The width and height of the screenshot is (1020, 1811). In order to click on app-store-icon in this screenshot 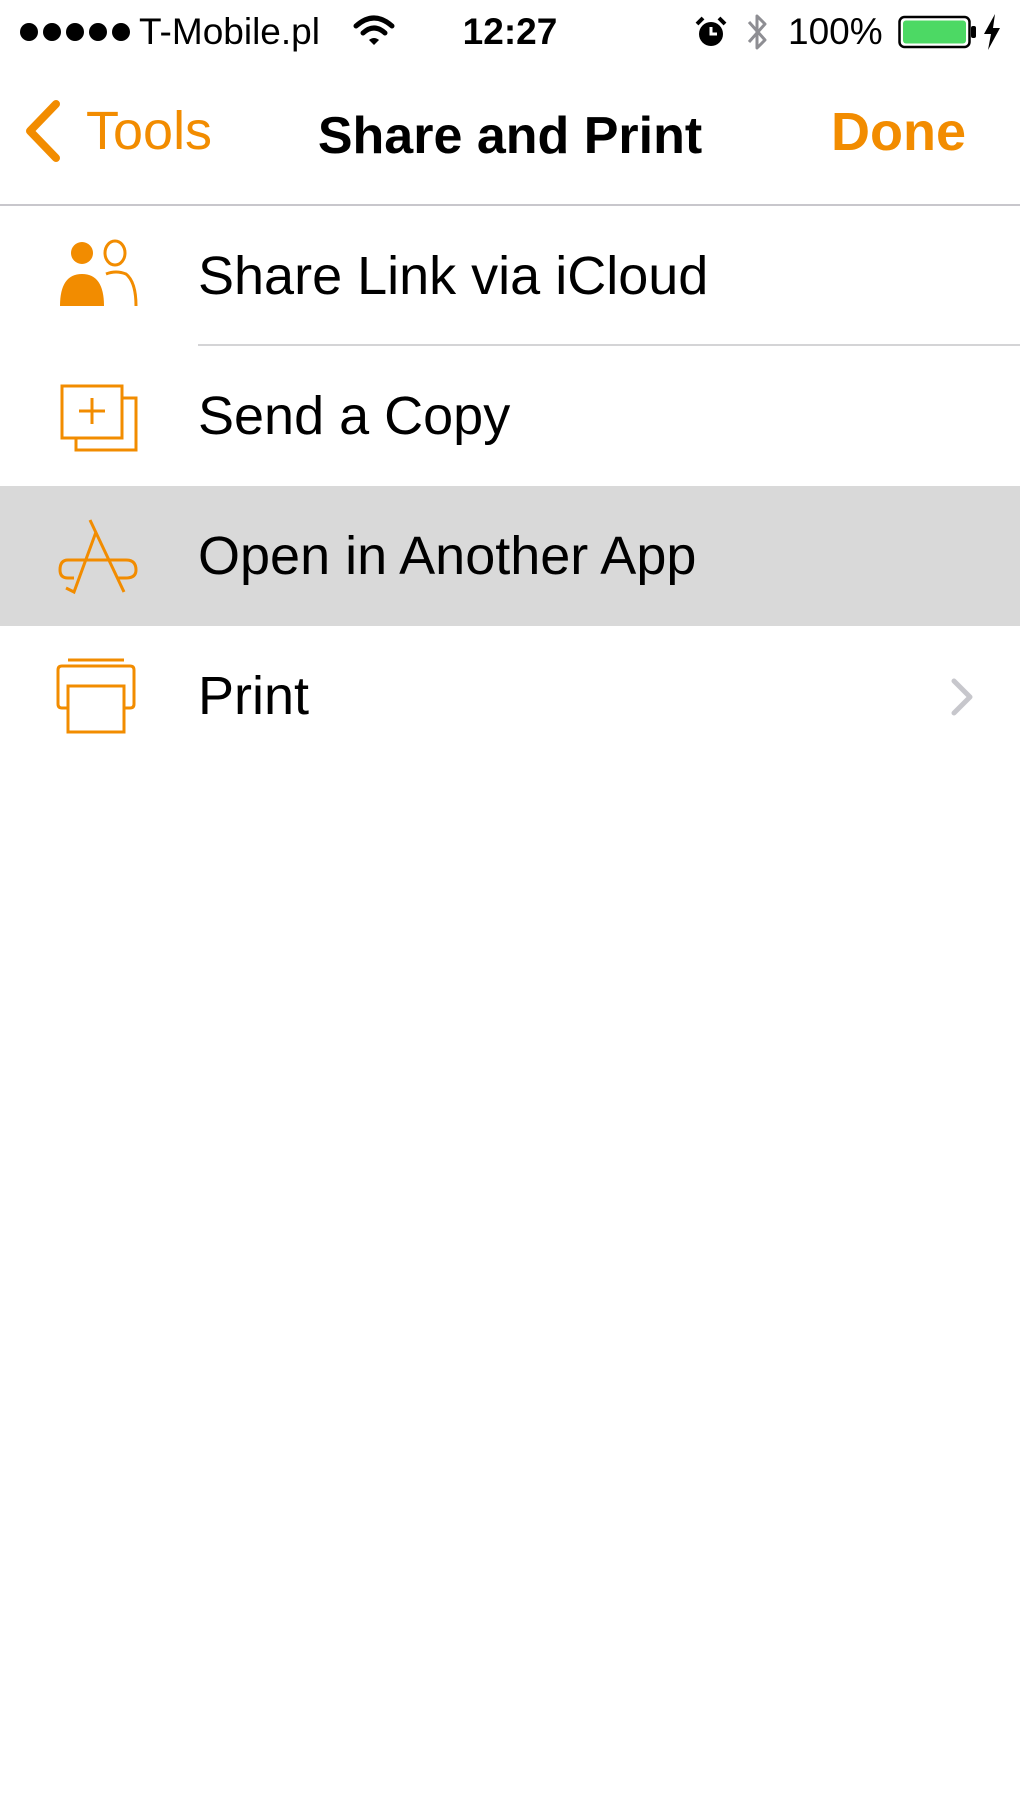, I will do `click(98, 557)`.